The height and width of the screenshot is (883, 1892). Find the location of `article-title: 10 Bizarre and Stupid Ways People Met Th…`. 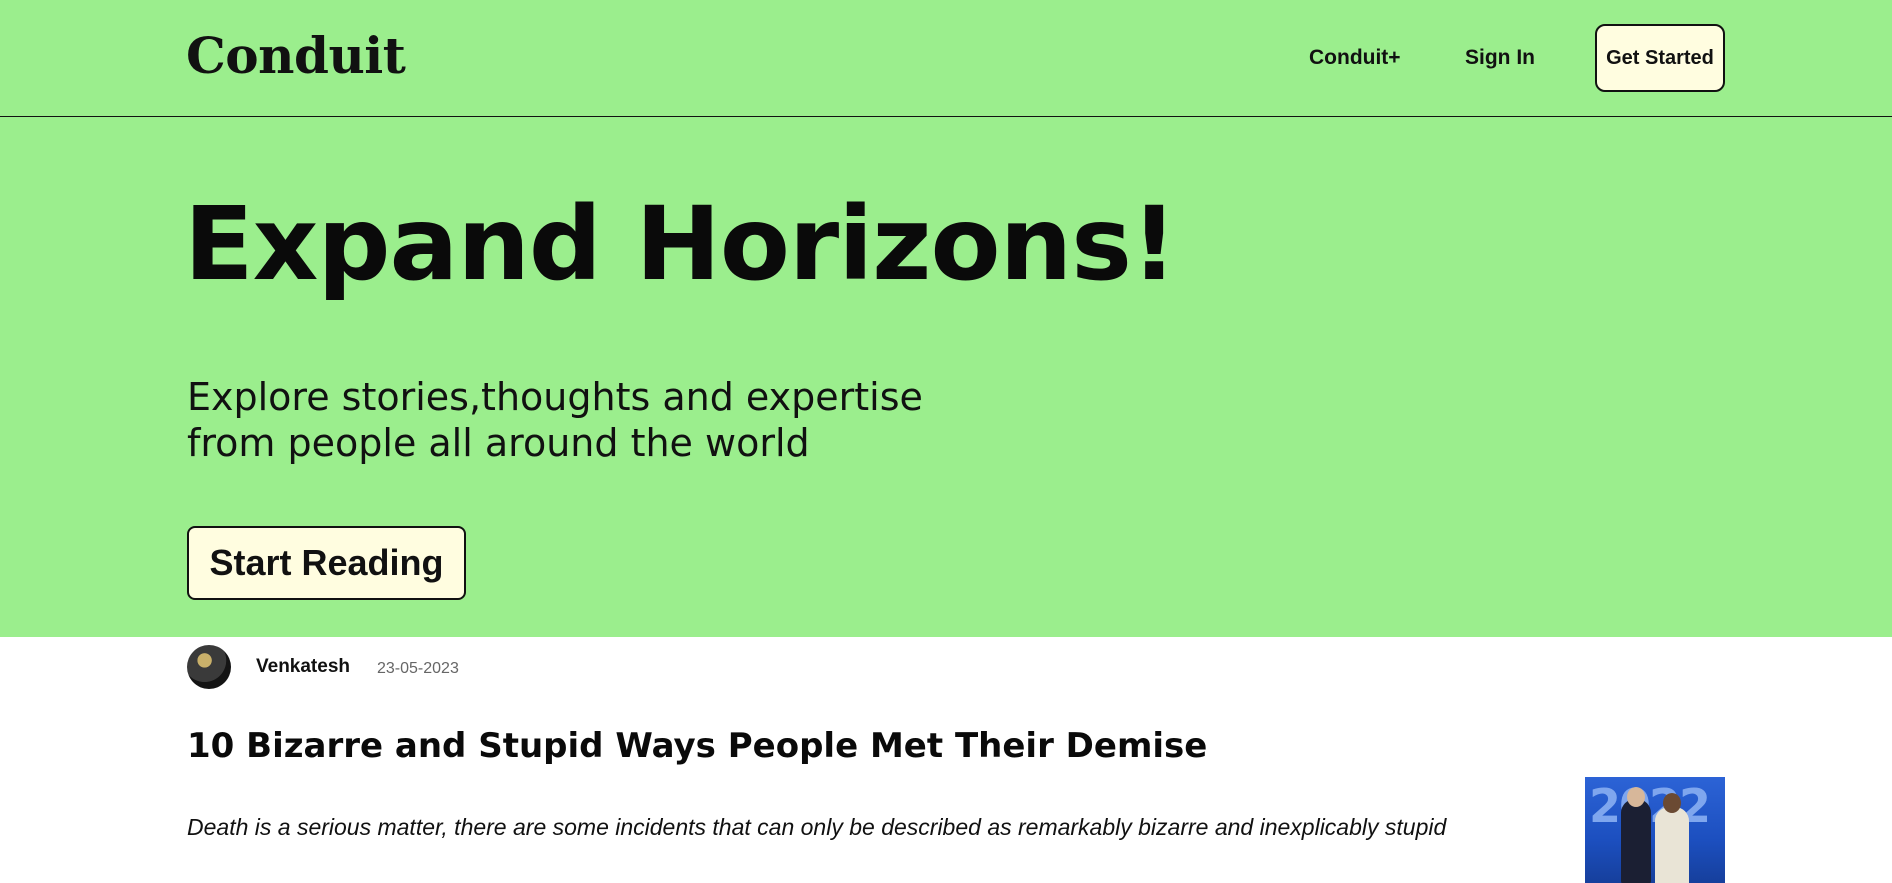

article-title: 10 Bizarre and Stupid Ways People Met Th… is located at coordinates (697, 746).